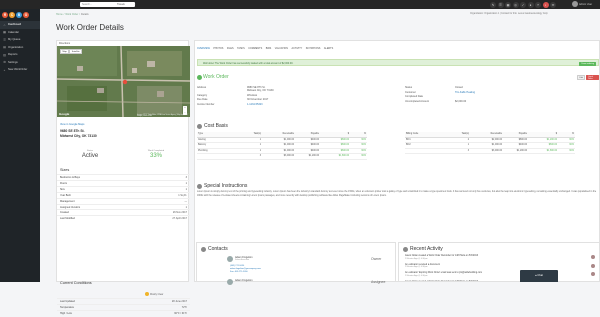 The height and width of the screenshot is (317, 600). What do you see at coordinates (26, 15) in the screenshot?
I see `app-logo-icon: O` at bounding box center [26, 15].